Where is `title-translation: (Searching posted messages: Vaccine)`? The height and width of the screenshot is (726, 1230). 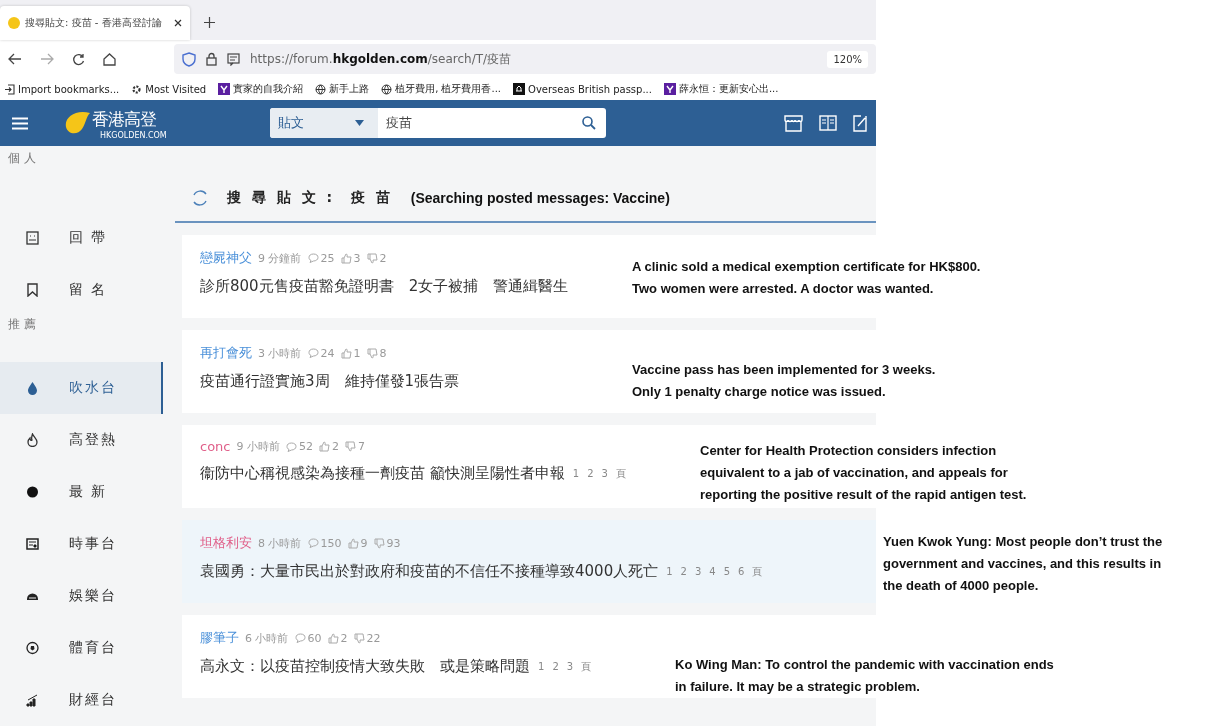
title-translation: (Searching posted messages: Vaccine) is located at coordinates (540, 198).